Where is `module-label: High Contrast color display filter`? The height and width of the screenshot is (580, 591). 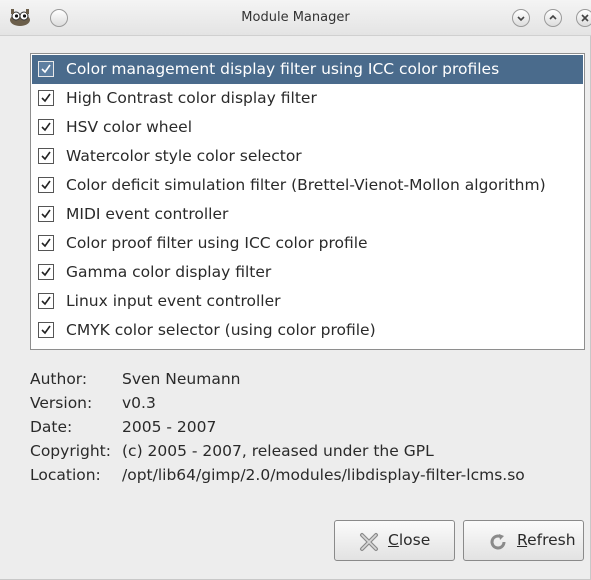
module-label: High Contrast color display filter is located at coordinates (191, 98).